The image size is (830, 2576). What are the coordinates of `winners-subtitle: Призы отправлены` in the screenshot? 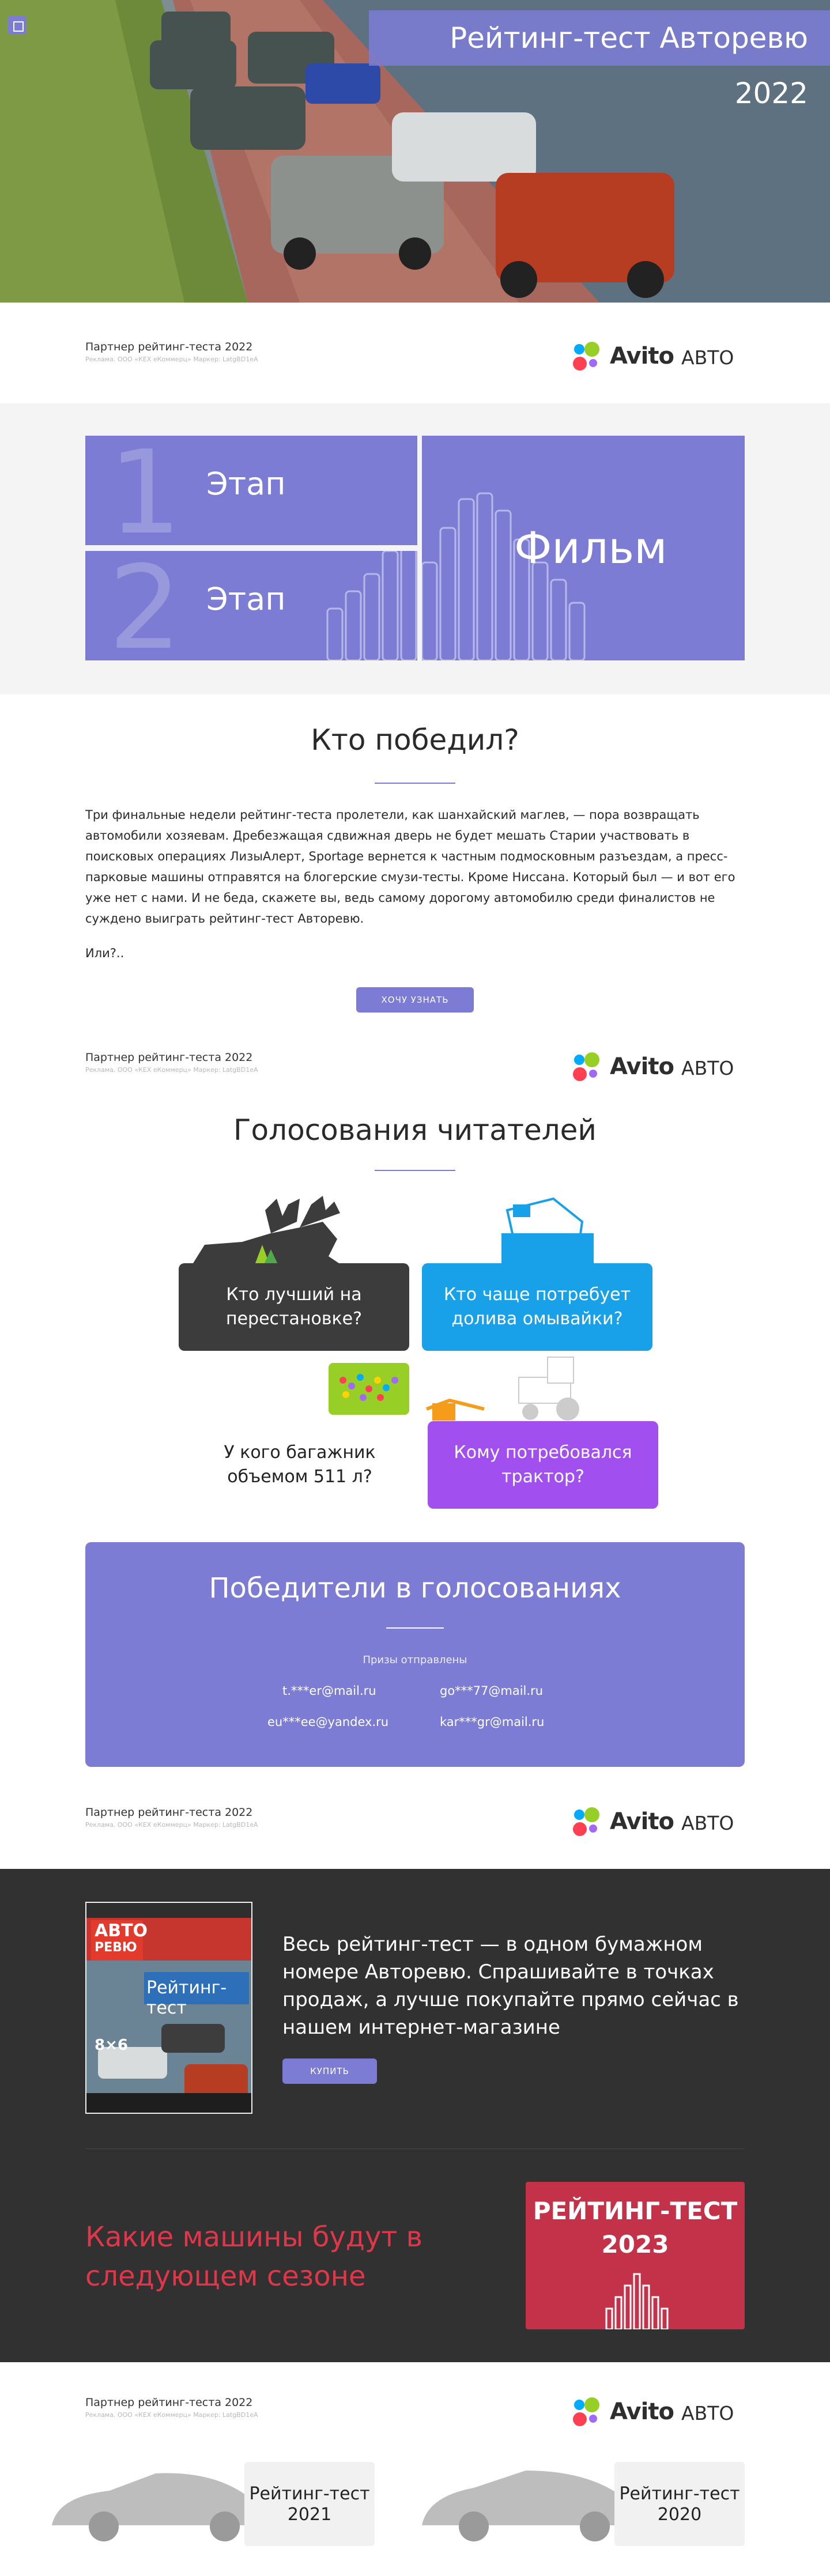 It's located at (415, 1660).